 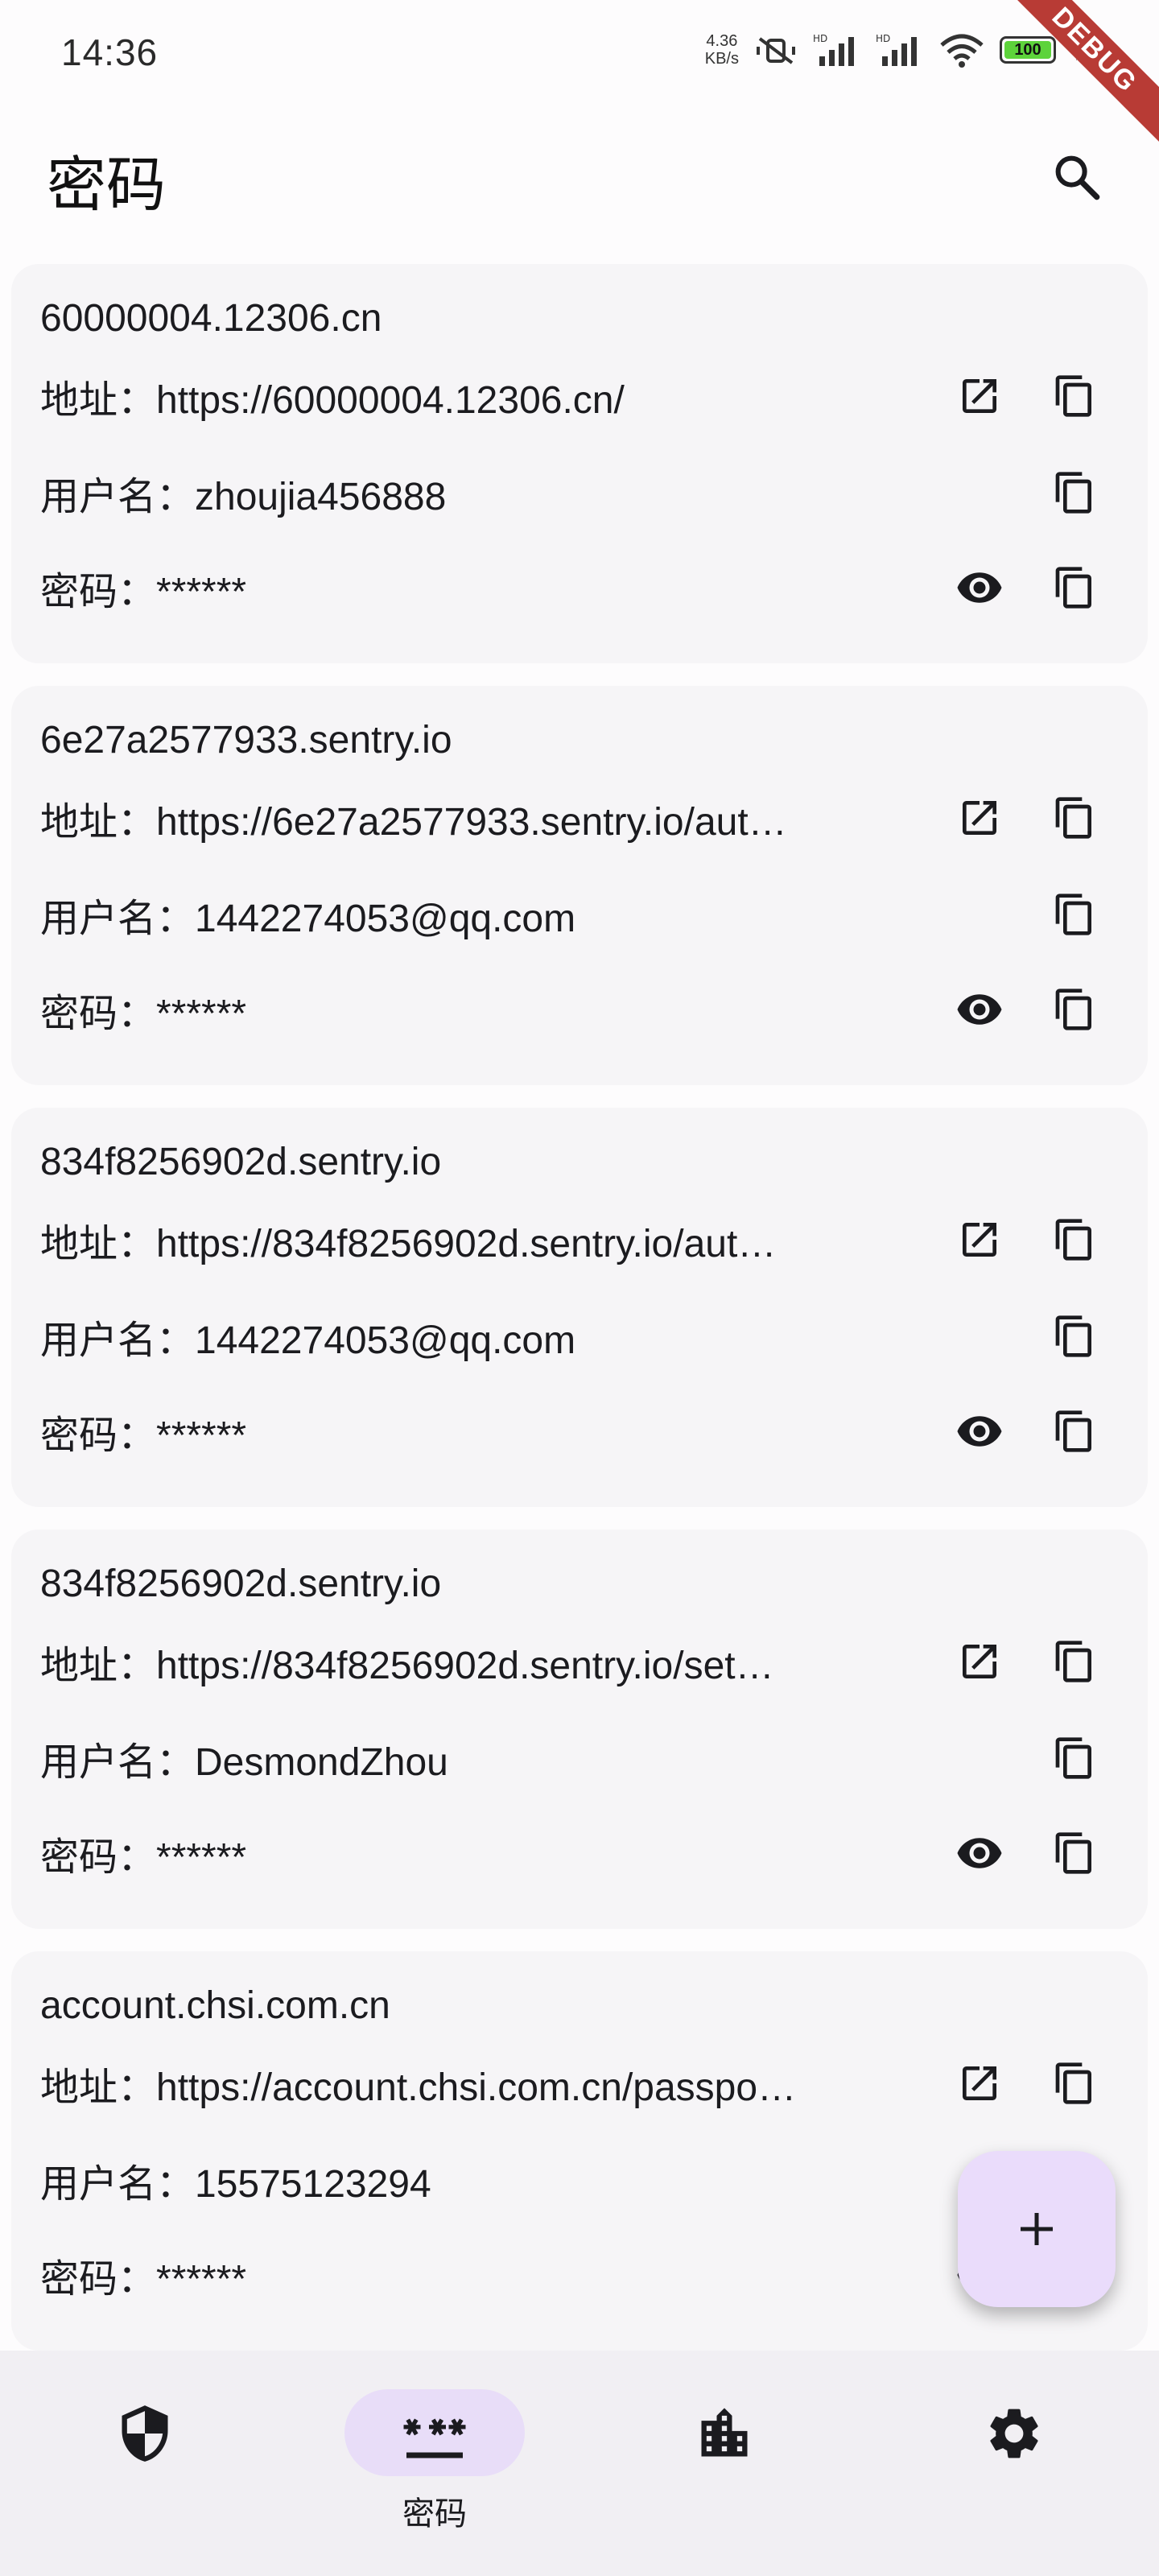 What do you see at coordinates (837, 50) in the screenshot?
I see `signal-icon: HD` at bounding box center [837, 50].